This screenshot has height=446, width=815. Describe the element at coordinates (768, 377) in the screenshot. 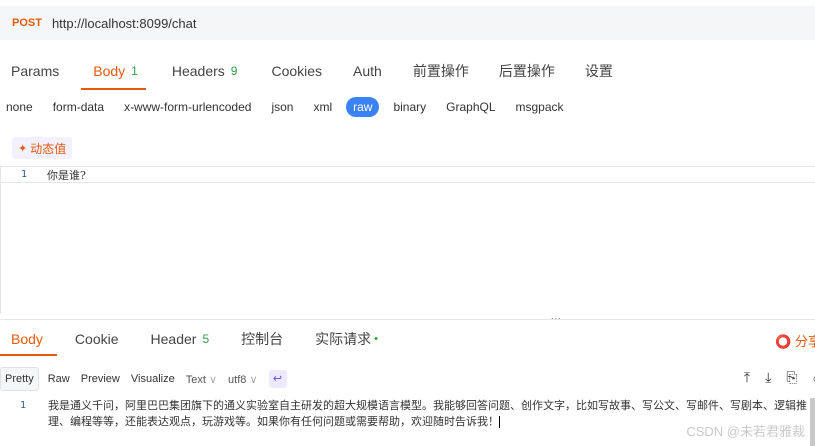

I see `download-icon: ⤓` at that location.